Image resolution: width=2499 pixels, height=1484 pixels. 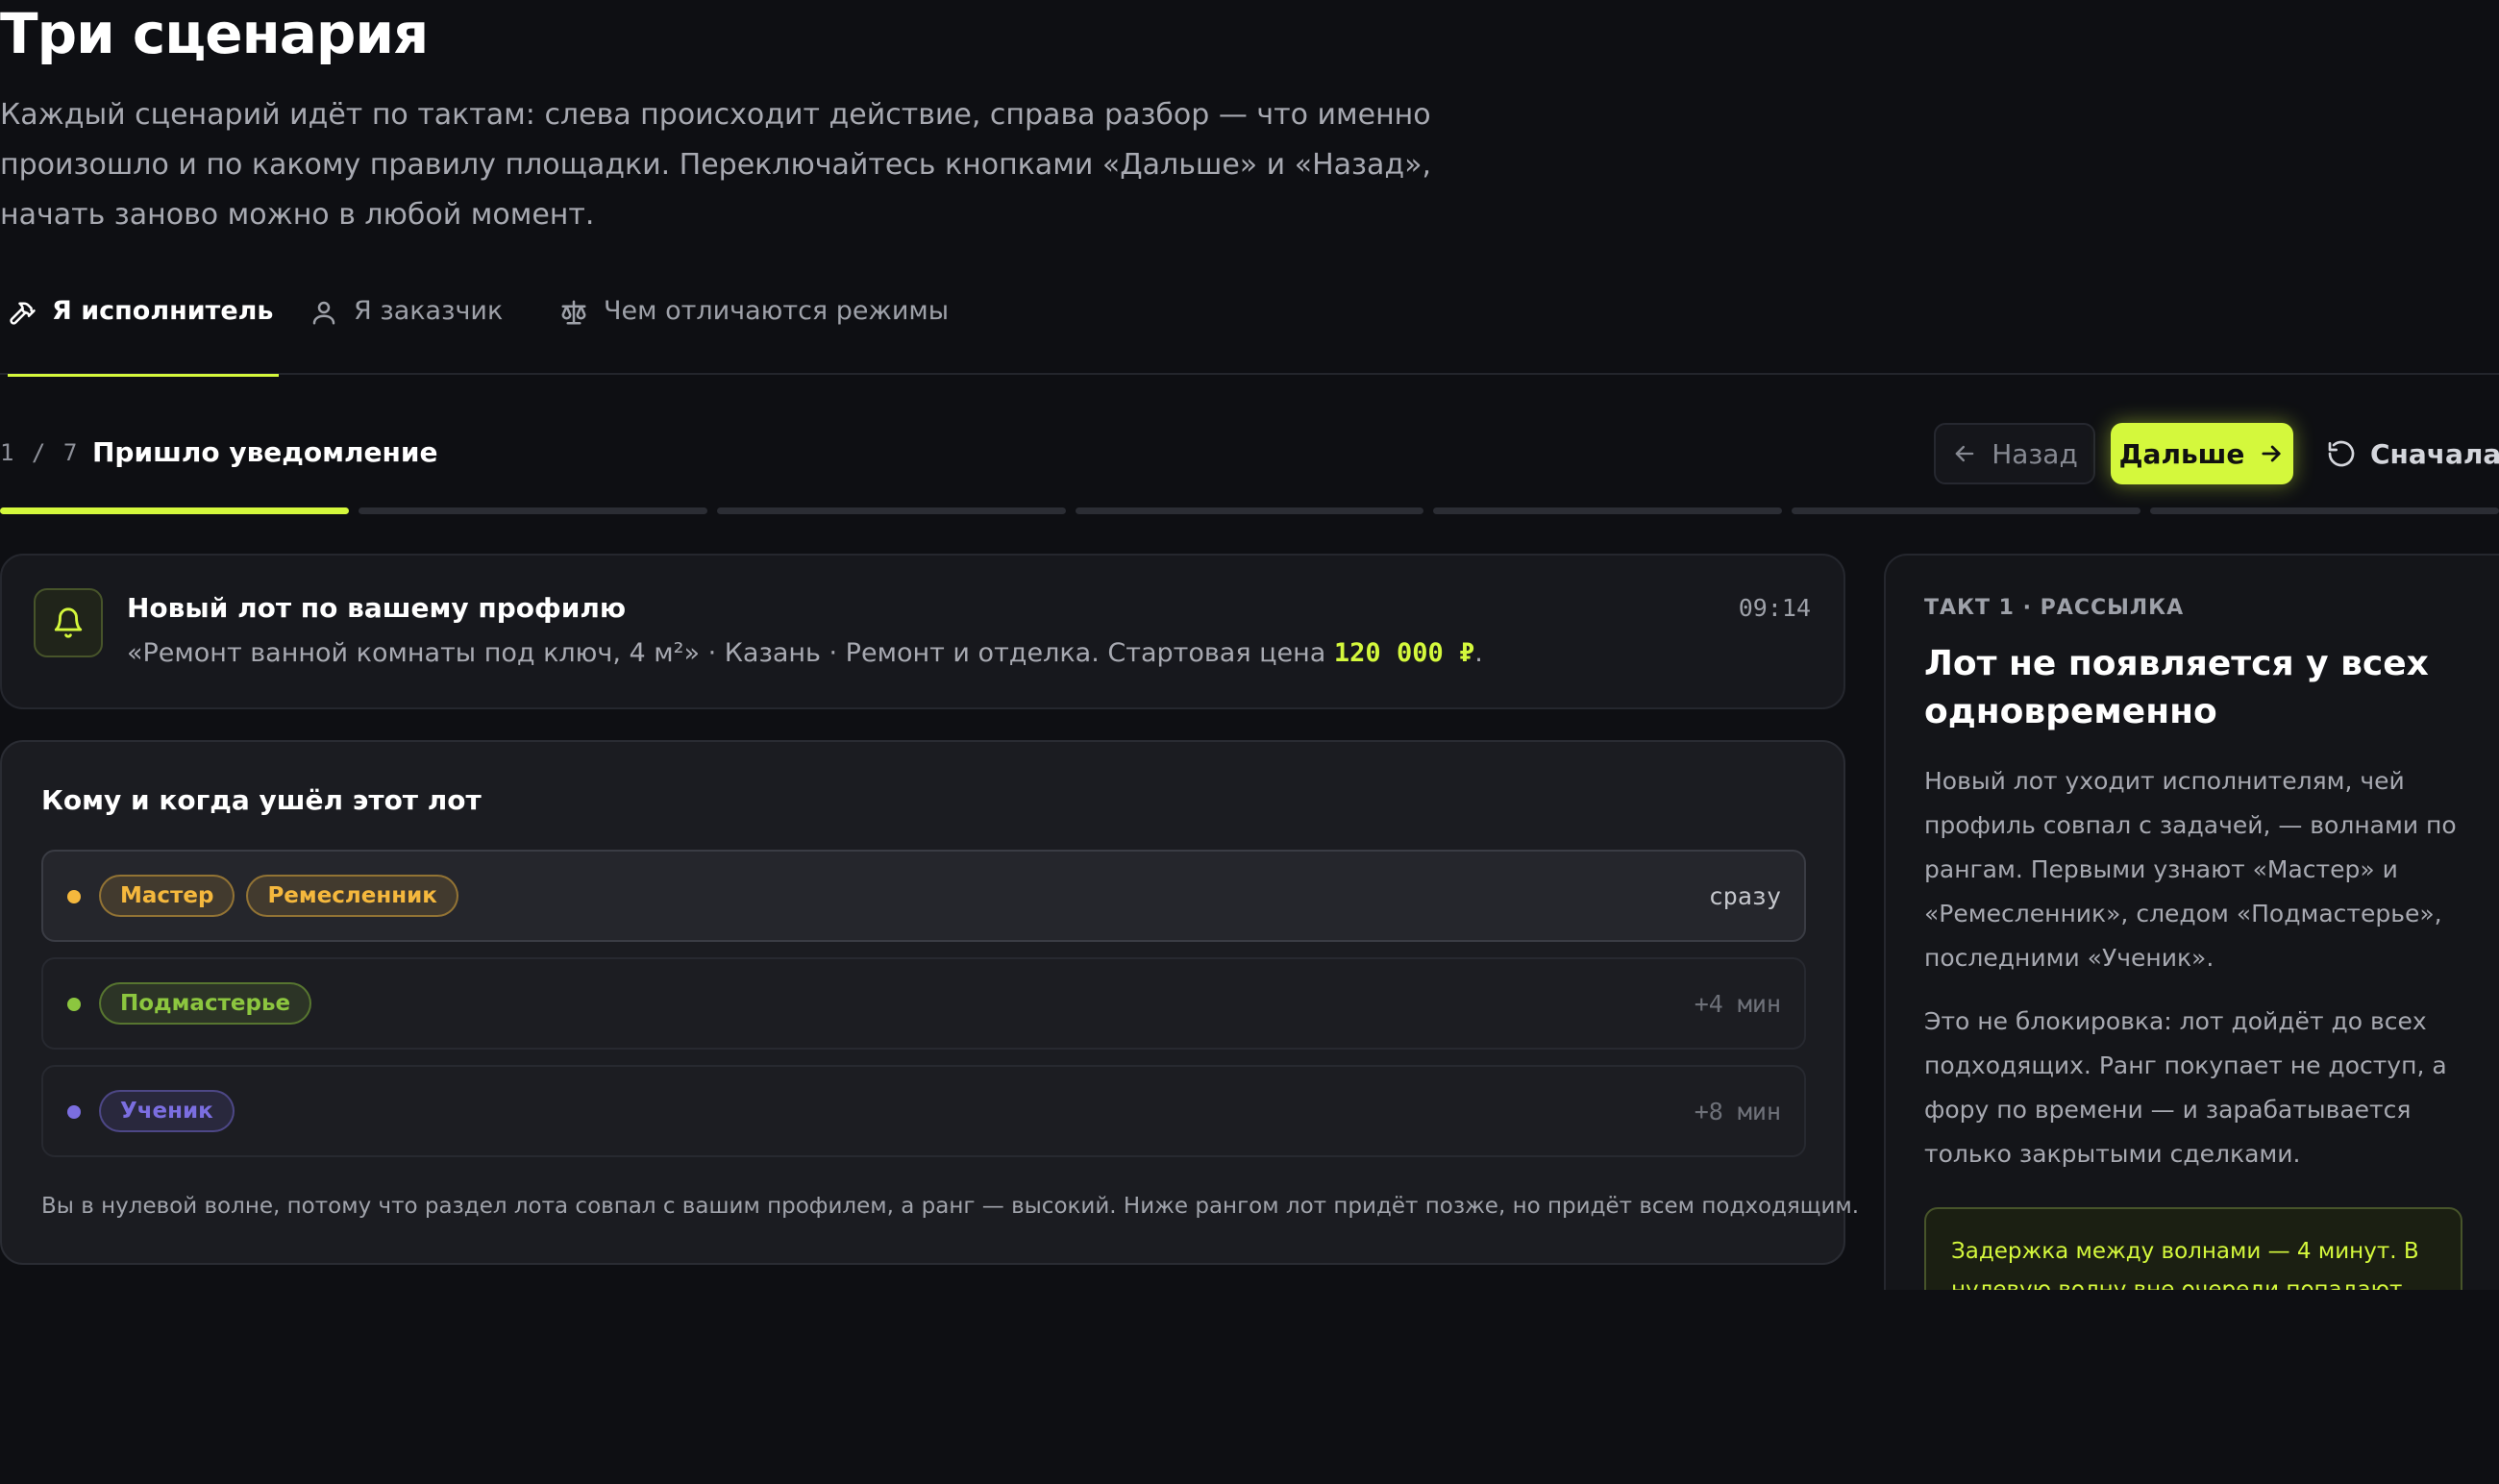 I want to click on next-button-label: Дальше, so click(x=2181, y=453).